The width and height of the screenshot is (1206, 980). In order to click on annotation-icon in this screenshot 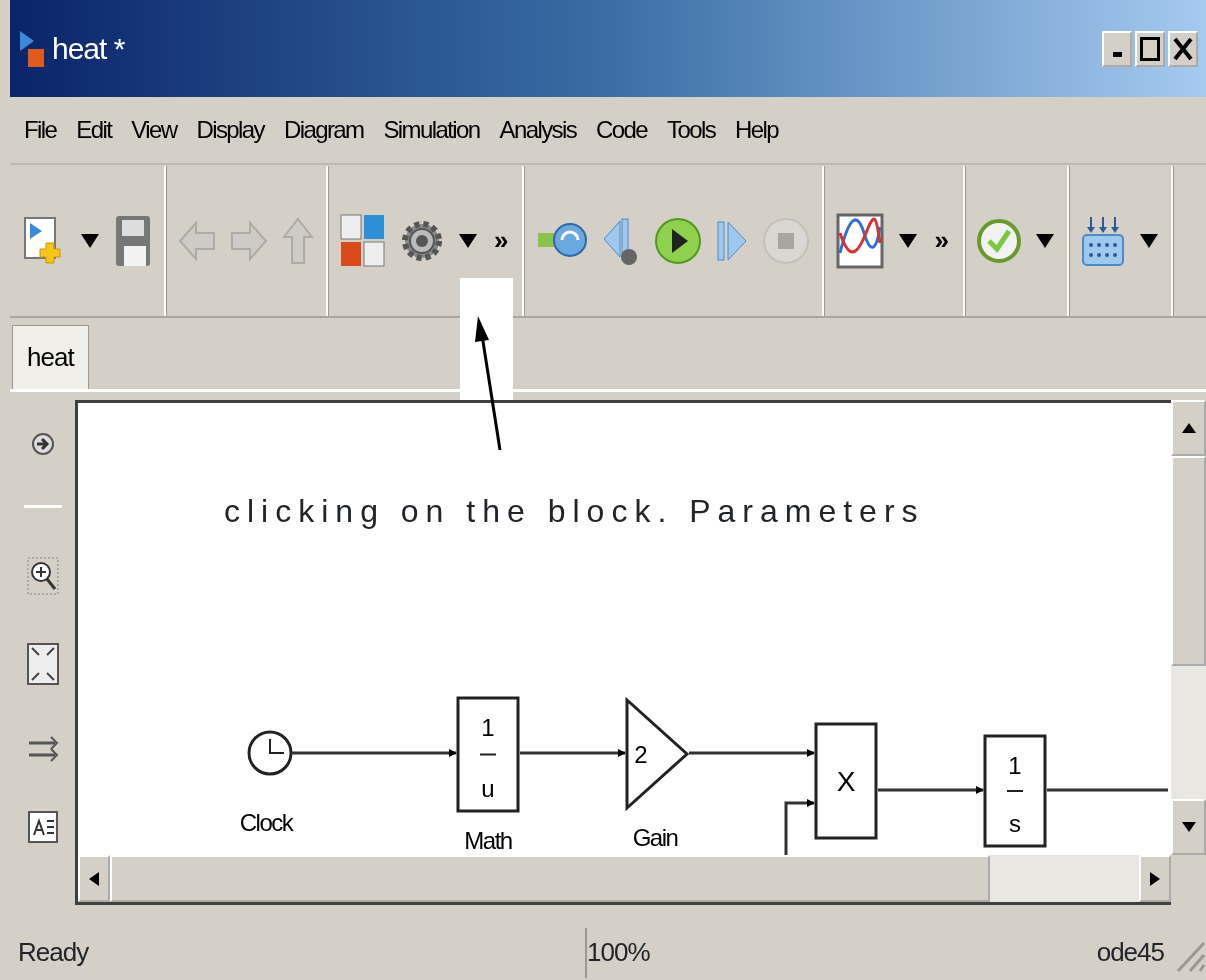, I will do `click(42, 827)`.